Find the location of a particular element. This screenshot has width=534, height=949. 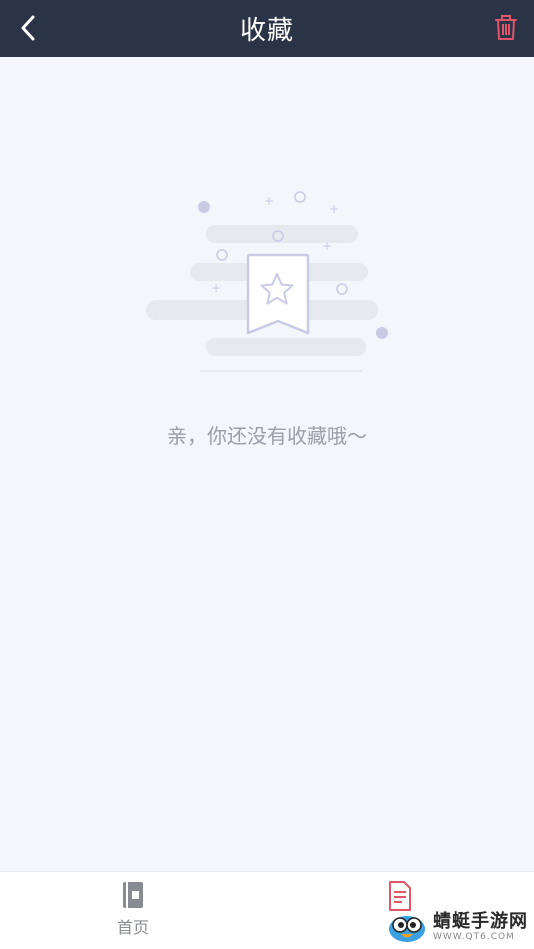

chevron-left-icon is located at coordinates (28, 28).